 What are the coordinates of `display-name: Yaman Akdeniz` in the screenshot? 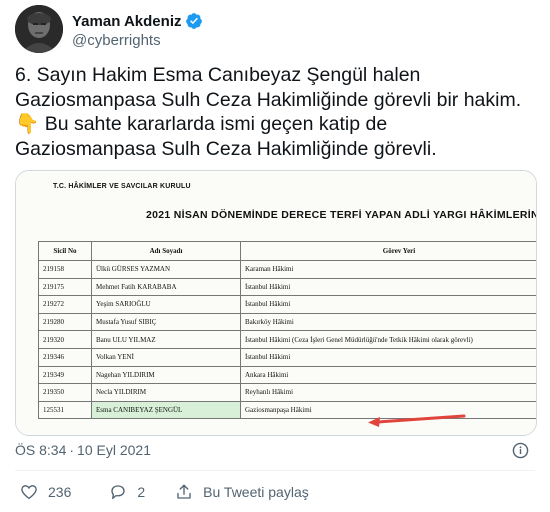 It's located at (126, 21).